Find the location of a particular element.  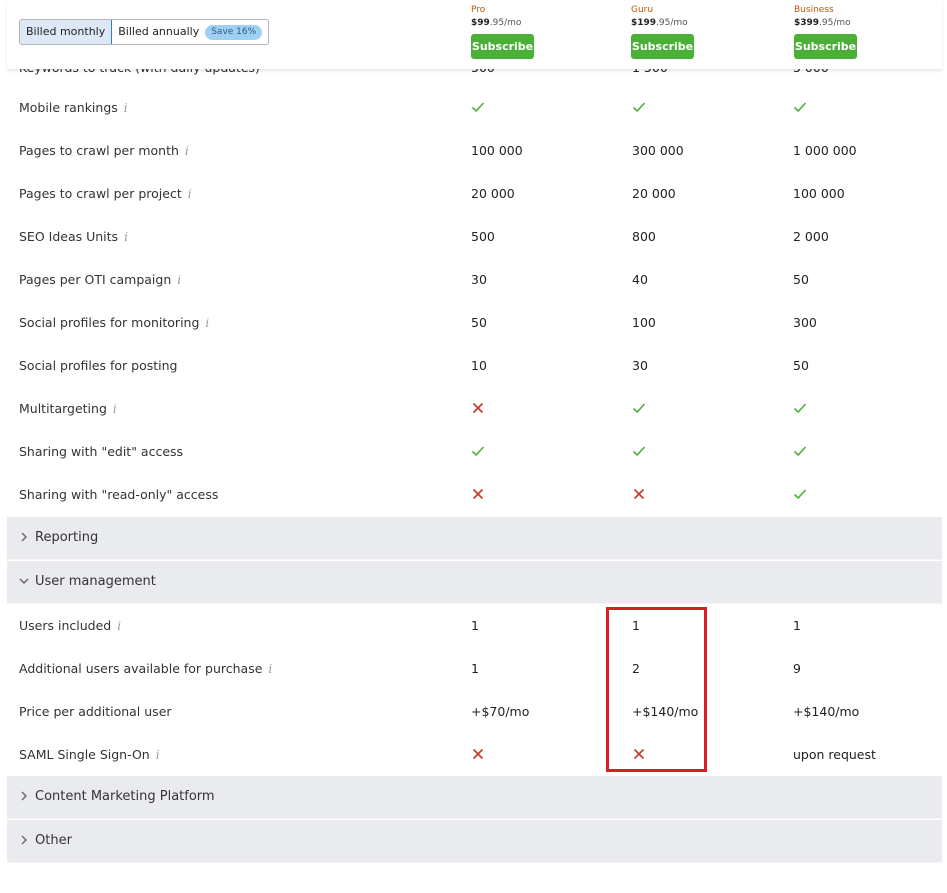

guru-value: 30 is located at coordinates (640, 365).